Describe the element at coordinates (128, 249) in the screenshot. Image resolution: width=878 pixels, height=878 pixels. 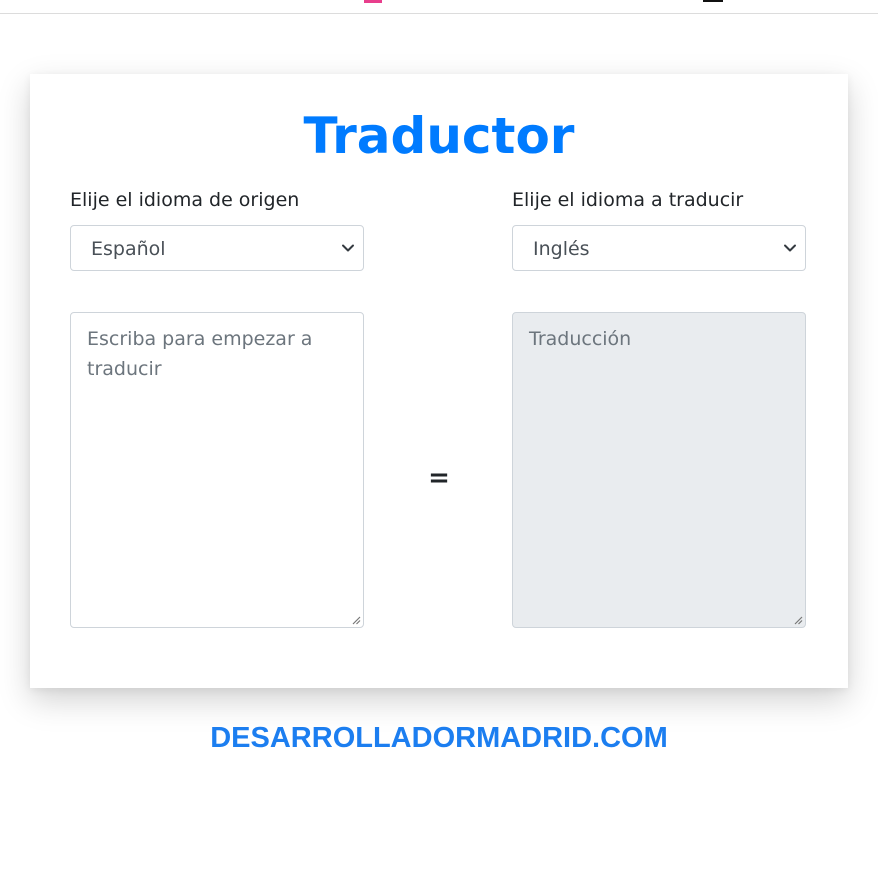
I see `source-language-value: Español` at that location.